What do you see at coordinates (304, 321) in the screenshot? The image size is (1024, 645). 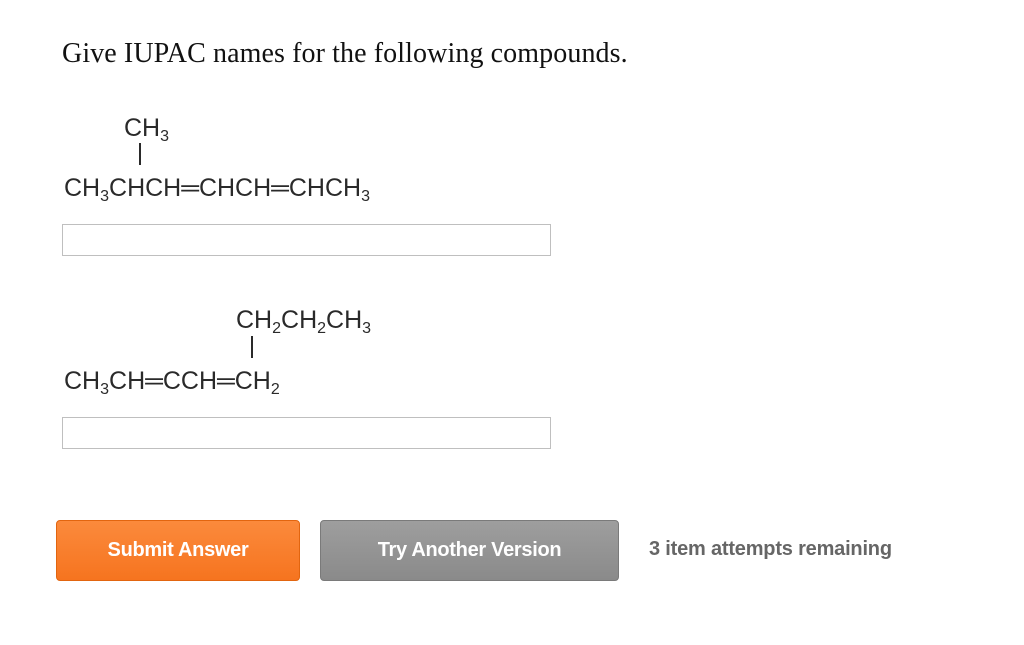 I see `compound-2-branch: CH2CH2CH3` at bounding box center [304, 321].